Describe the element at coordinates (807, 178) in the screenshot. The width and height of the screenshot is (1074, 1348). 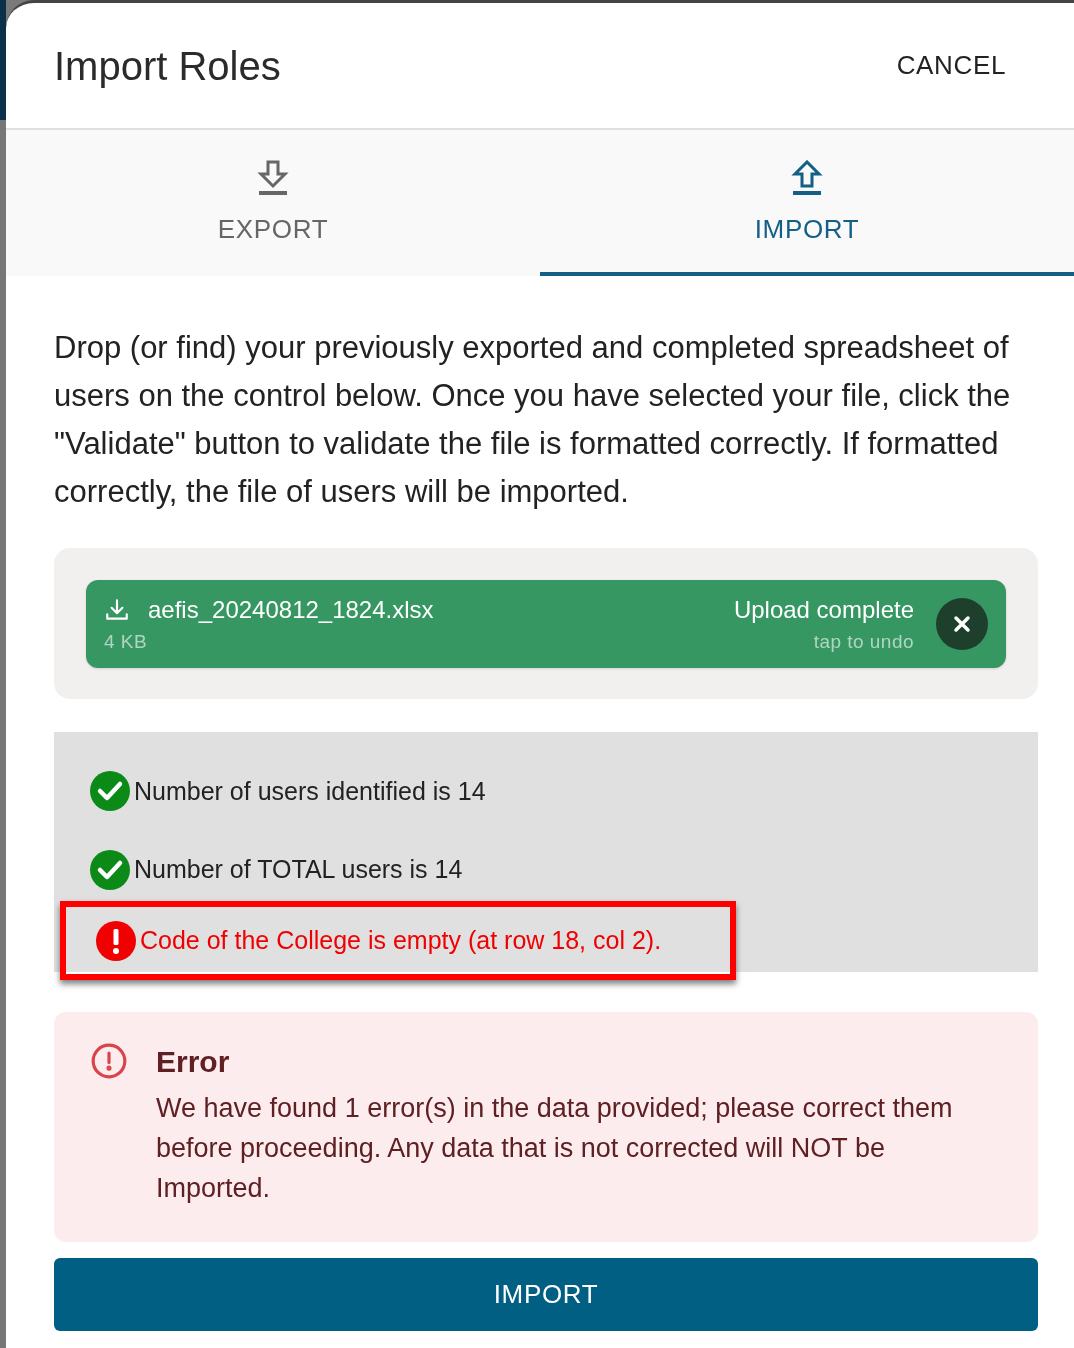
I see `upload-icon` at that location.